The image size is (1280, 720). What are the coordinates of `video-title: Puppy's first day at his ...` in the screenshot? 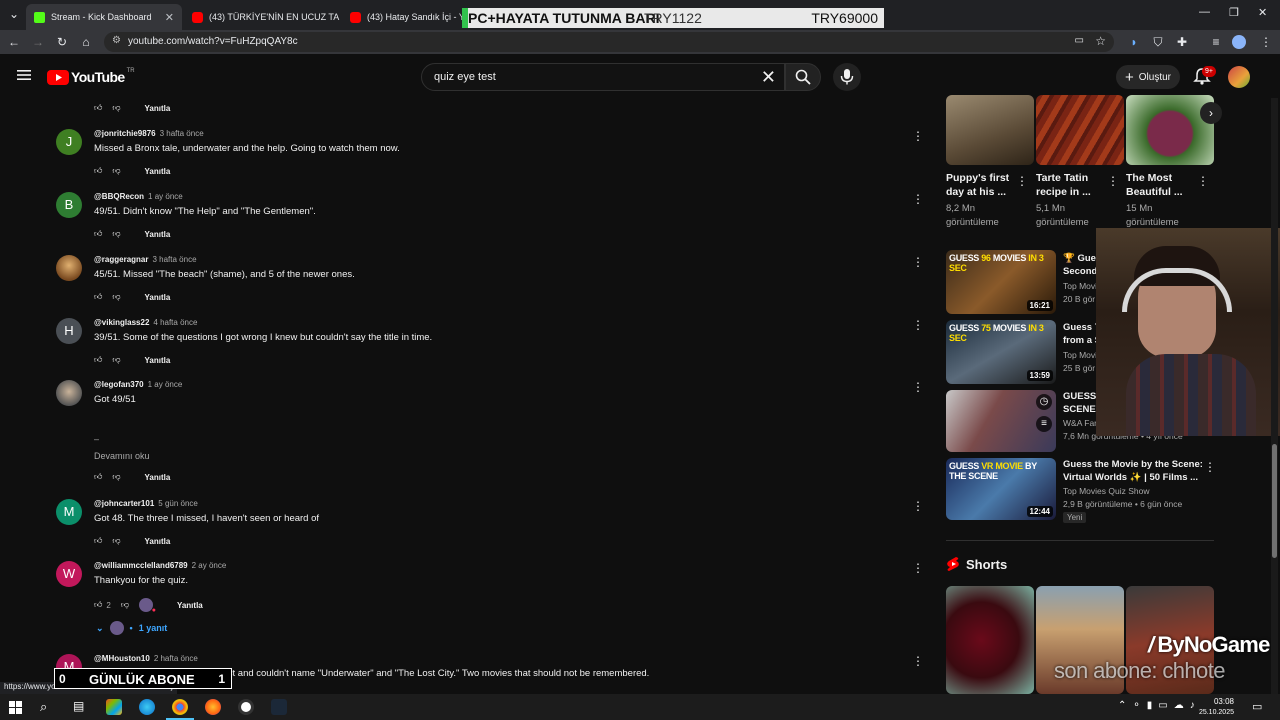 It's located at (977, 185).